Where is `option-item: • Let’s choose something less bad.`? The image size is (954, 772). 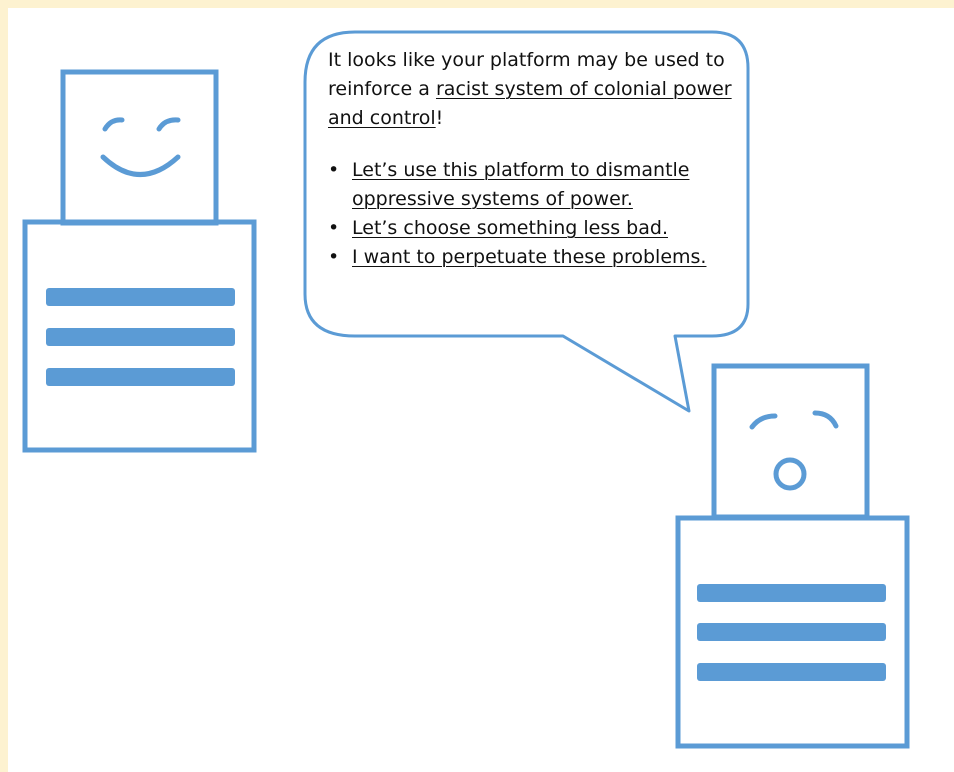 option-item: • Let’s choose something less bad. is located at coordinates (533, 228).